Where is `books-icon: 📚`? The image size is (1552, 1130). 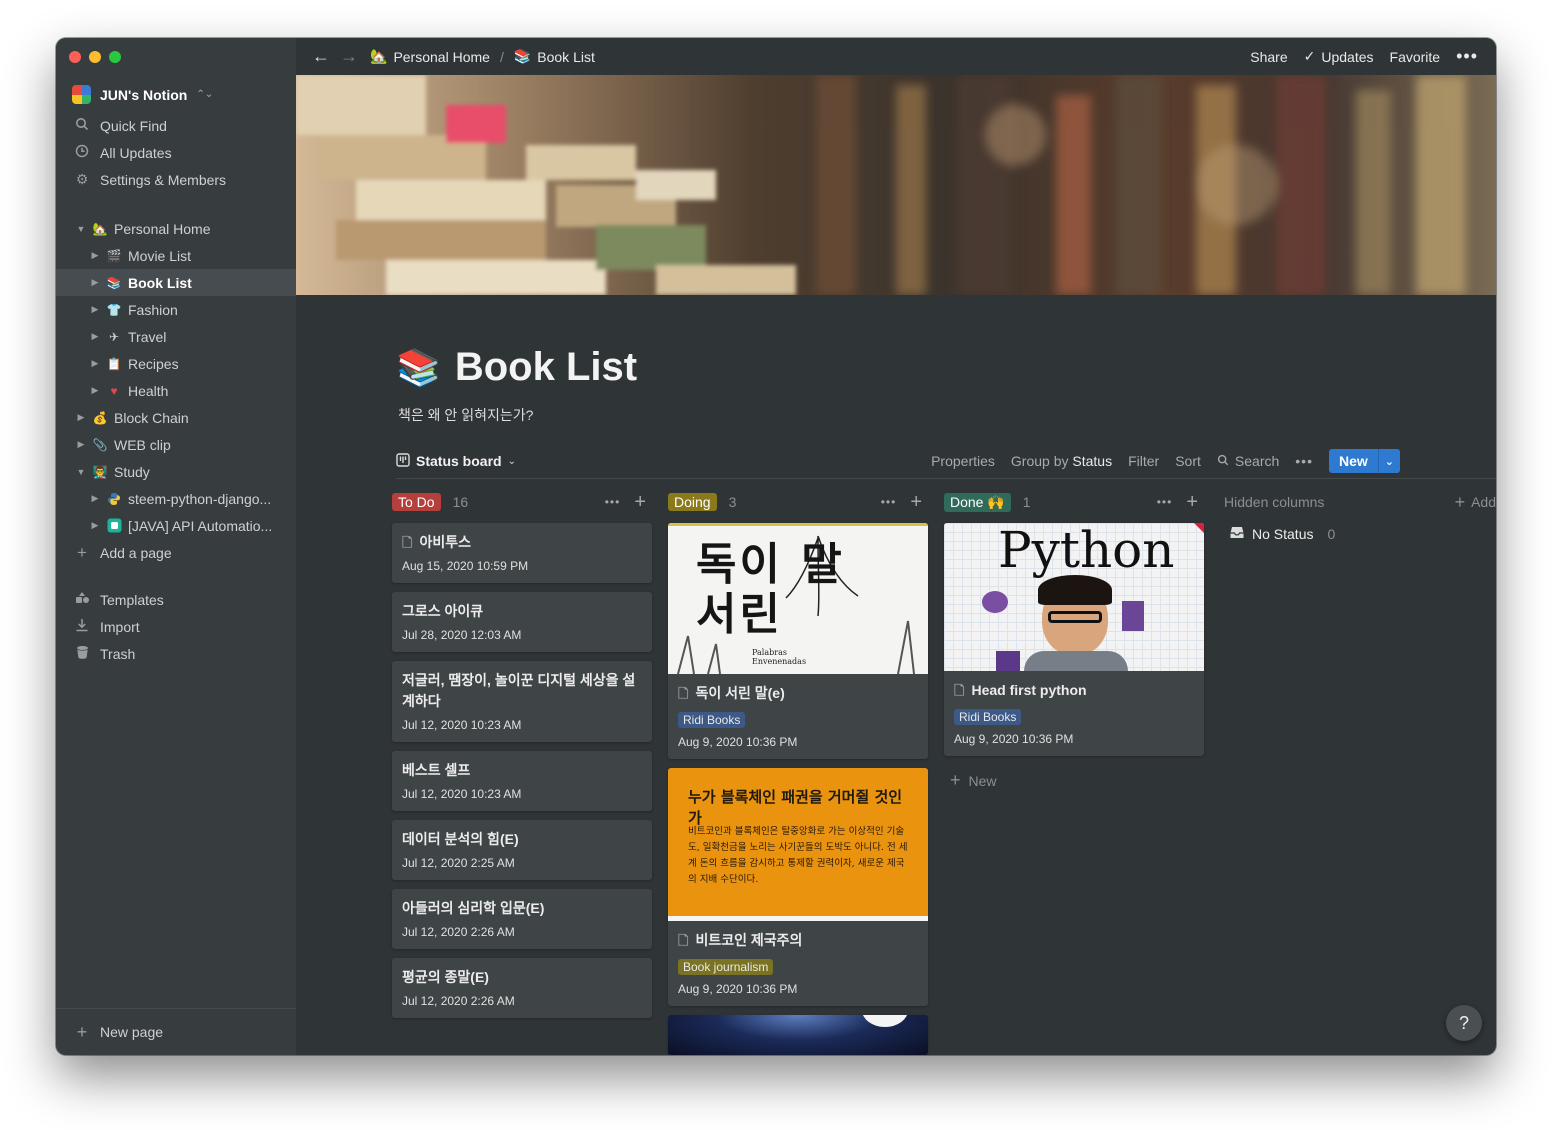
books-icon: 📚 is located at coordinates (418, 368).